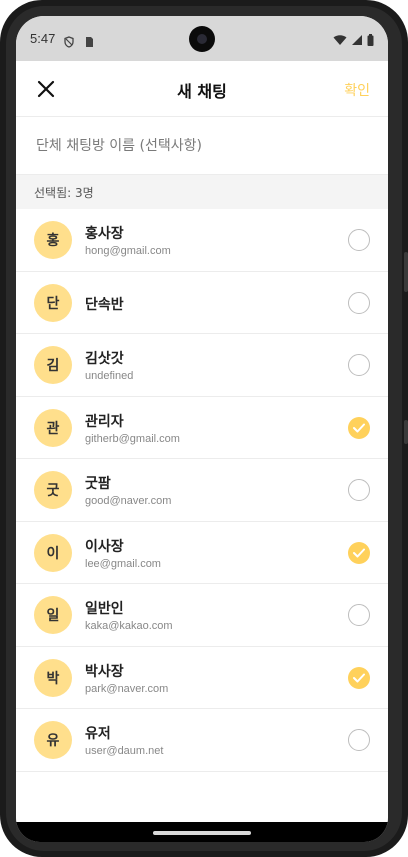 The width and height of the screenshot is (408, 857). I want to click on avatar: 관, so click(53, 427).